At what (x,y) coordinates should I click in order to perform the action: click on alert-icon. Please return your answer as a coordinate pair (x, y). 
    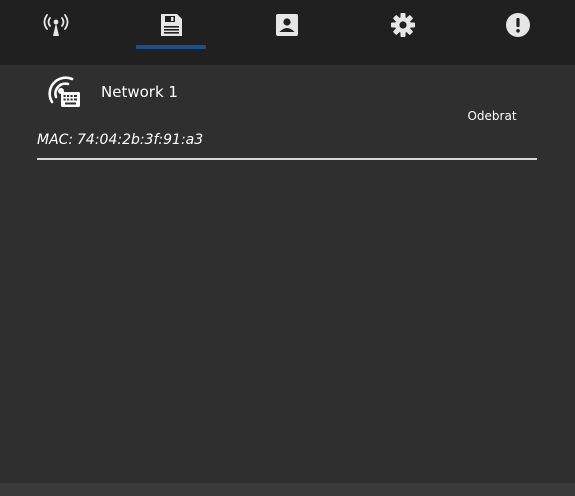
    Looking at the image, I should click on (518, 25).